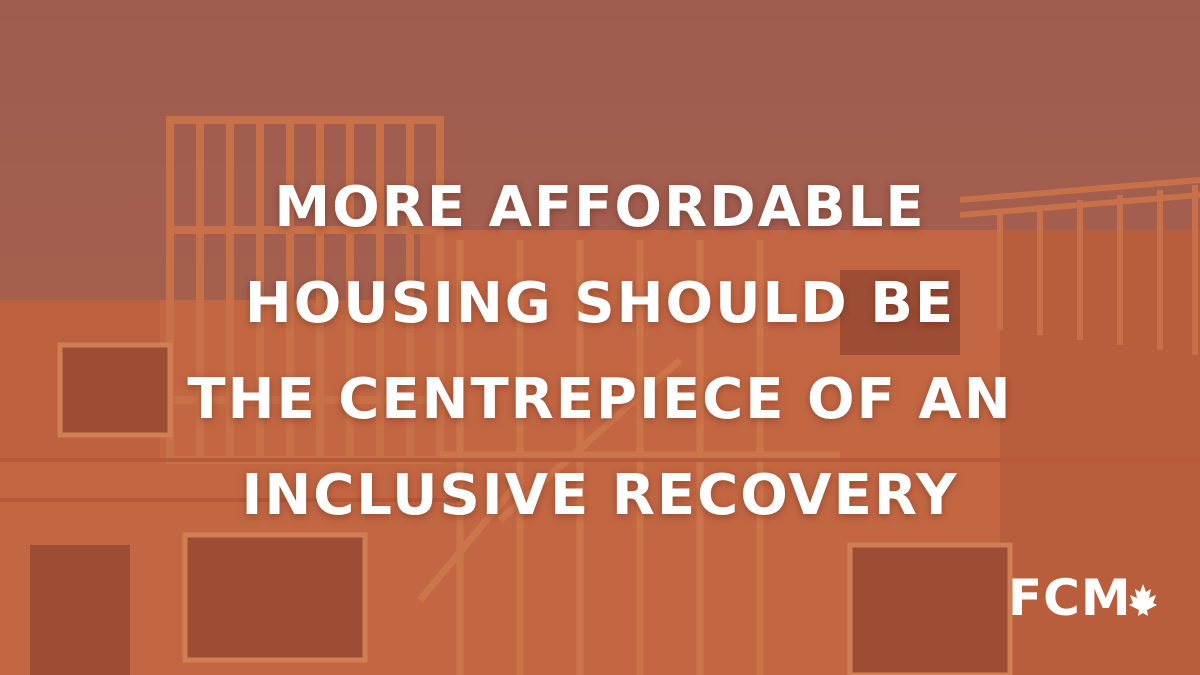 The height and width of the screenshot is (675, 1200). Describe the element at coordinates (1142, 600) in the screenshot. I see `maple-leaf-icon` at that location.